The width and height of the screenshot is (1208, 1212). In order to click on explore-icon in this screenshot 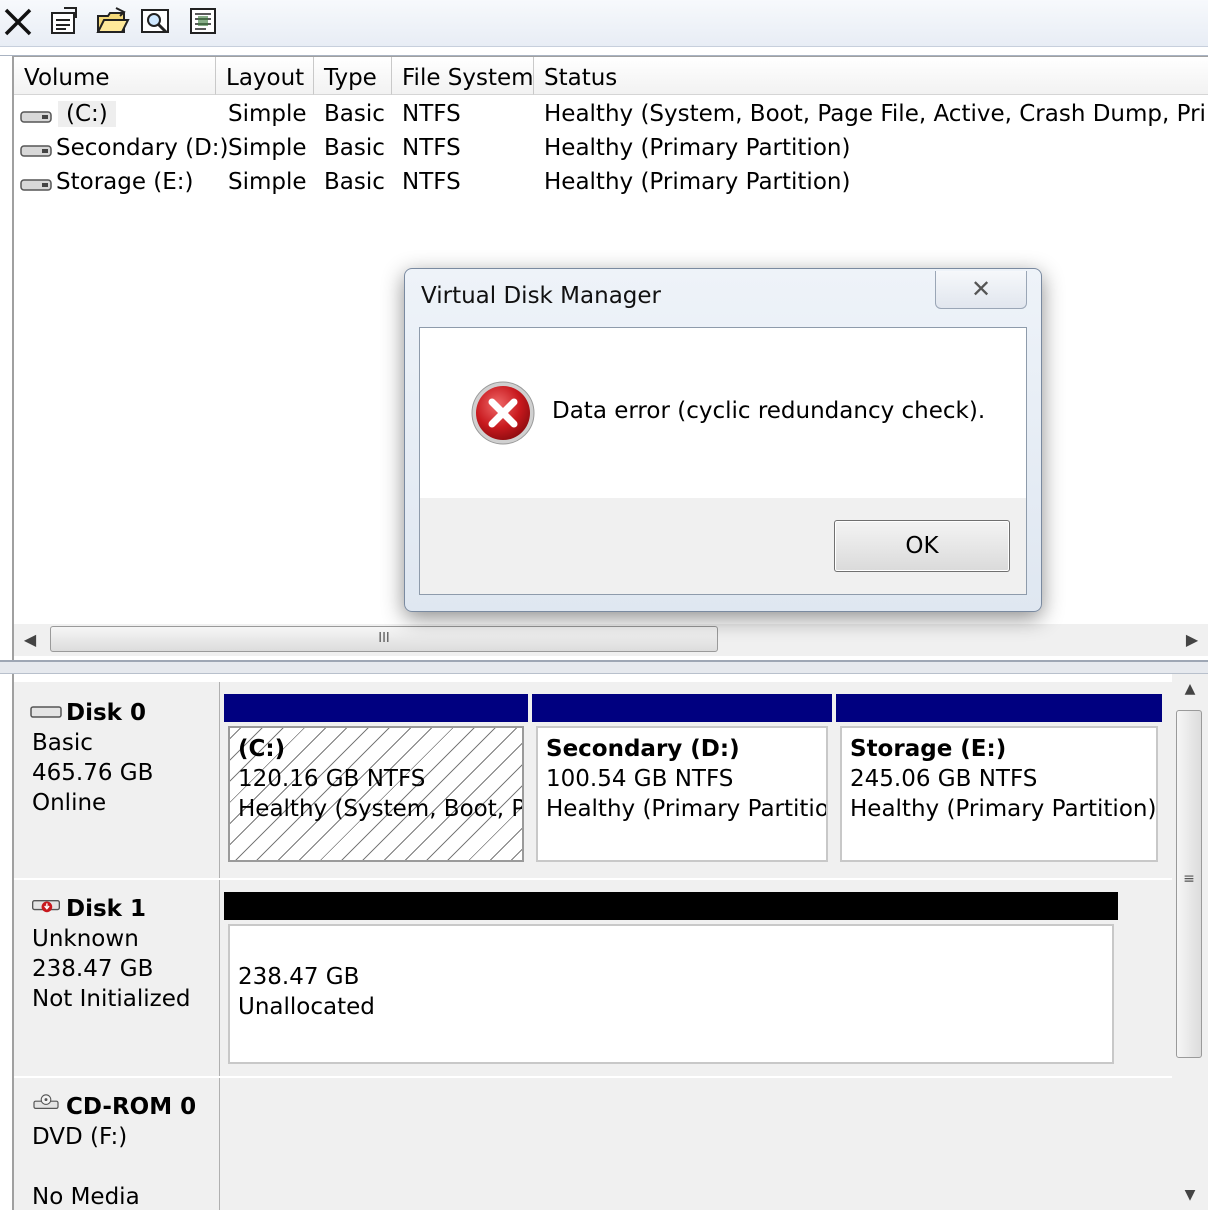, I will do `click(155, 21)`.